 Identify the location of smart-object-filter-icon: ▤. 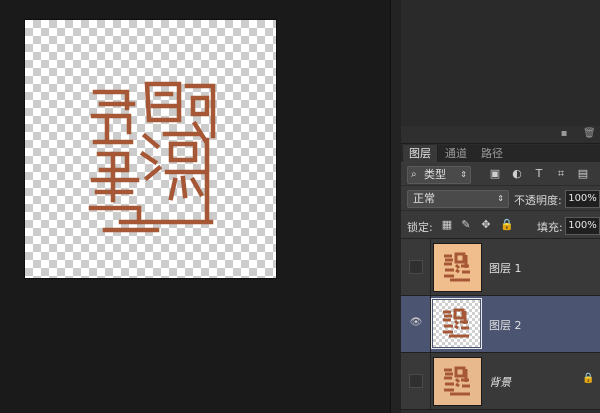
(583, 174).